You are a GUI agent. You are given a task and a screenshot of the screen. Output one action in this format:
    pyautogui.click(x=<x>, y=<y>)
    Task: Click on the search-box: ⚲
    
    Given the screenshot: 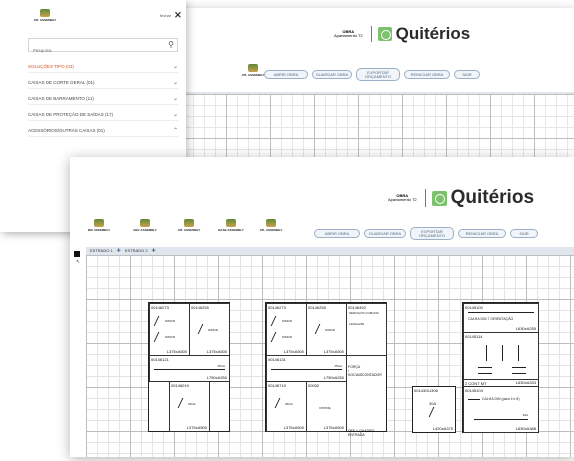 What is the action you would take?
    pyautogui.click(x=103, y=47)
    